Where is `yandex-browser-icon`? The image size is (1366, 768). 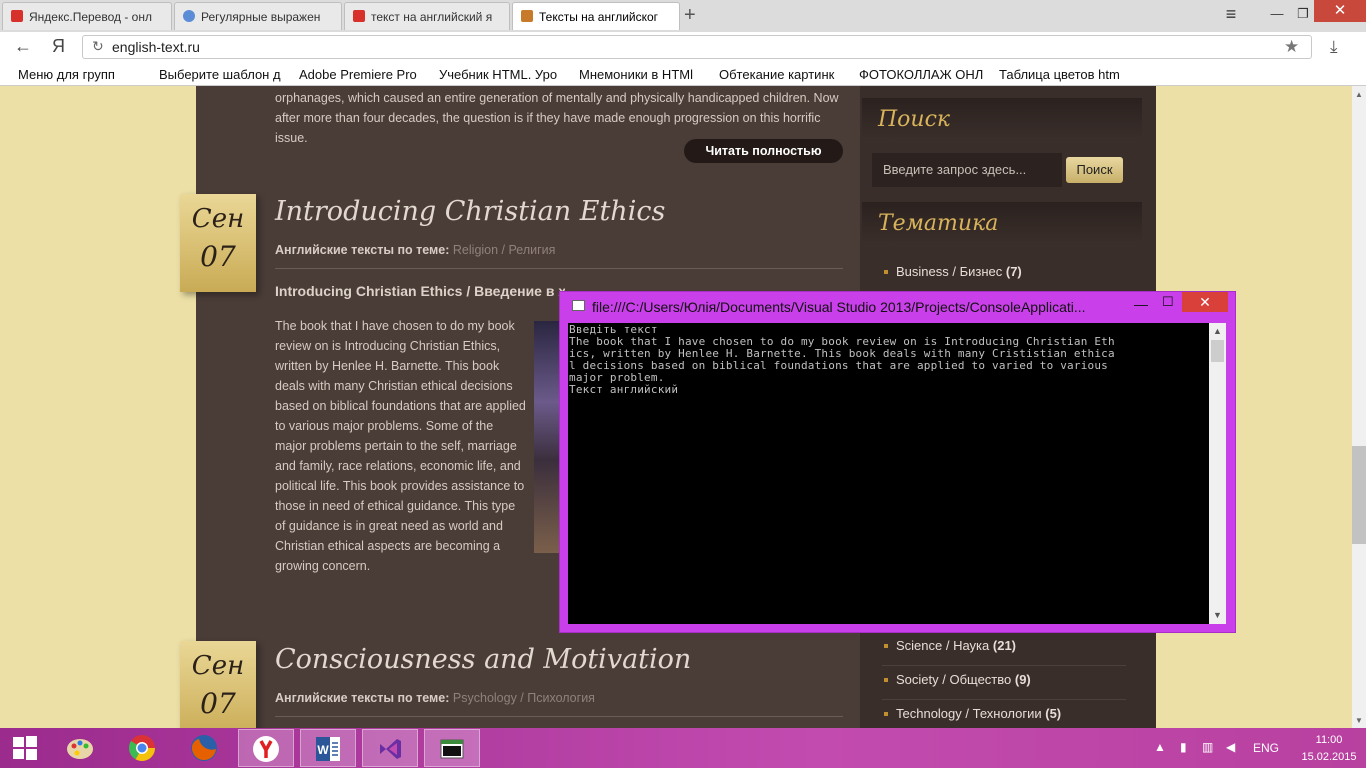 yandex-browser-icon is located at coordinates (266, 749).